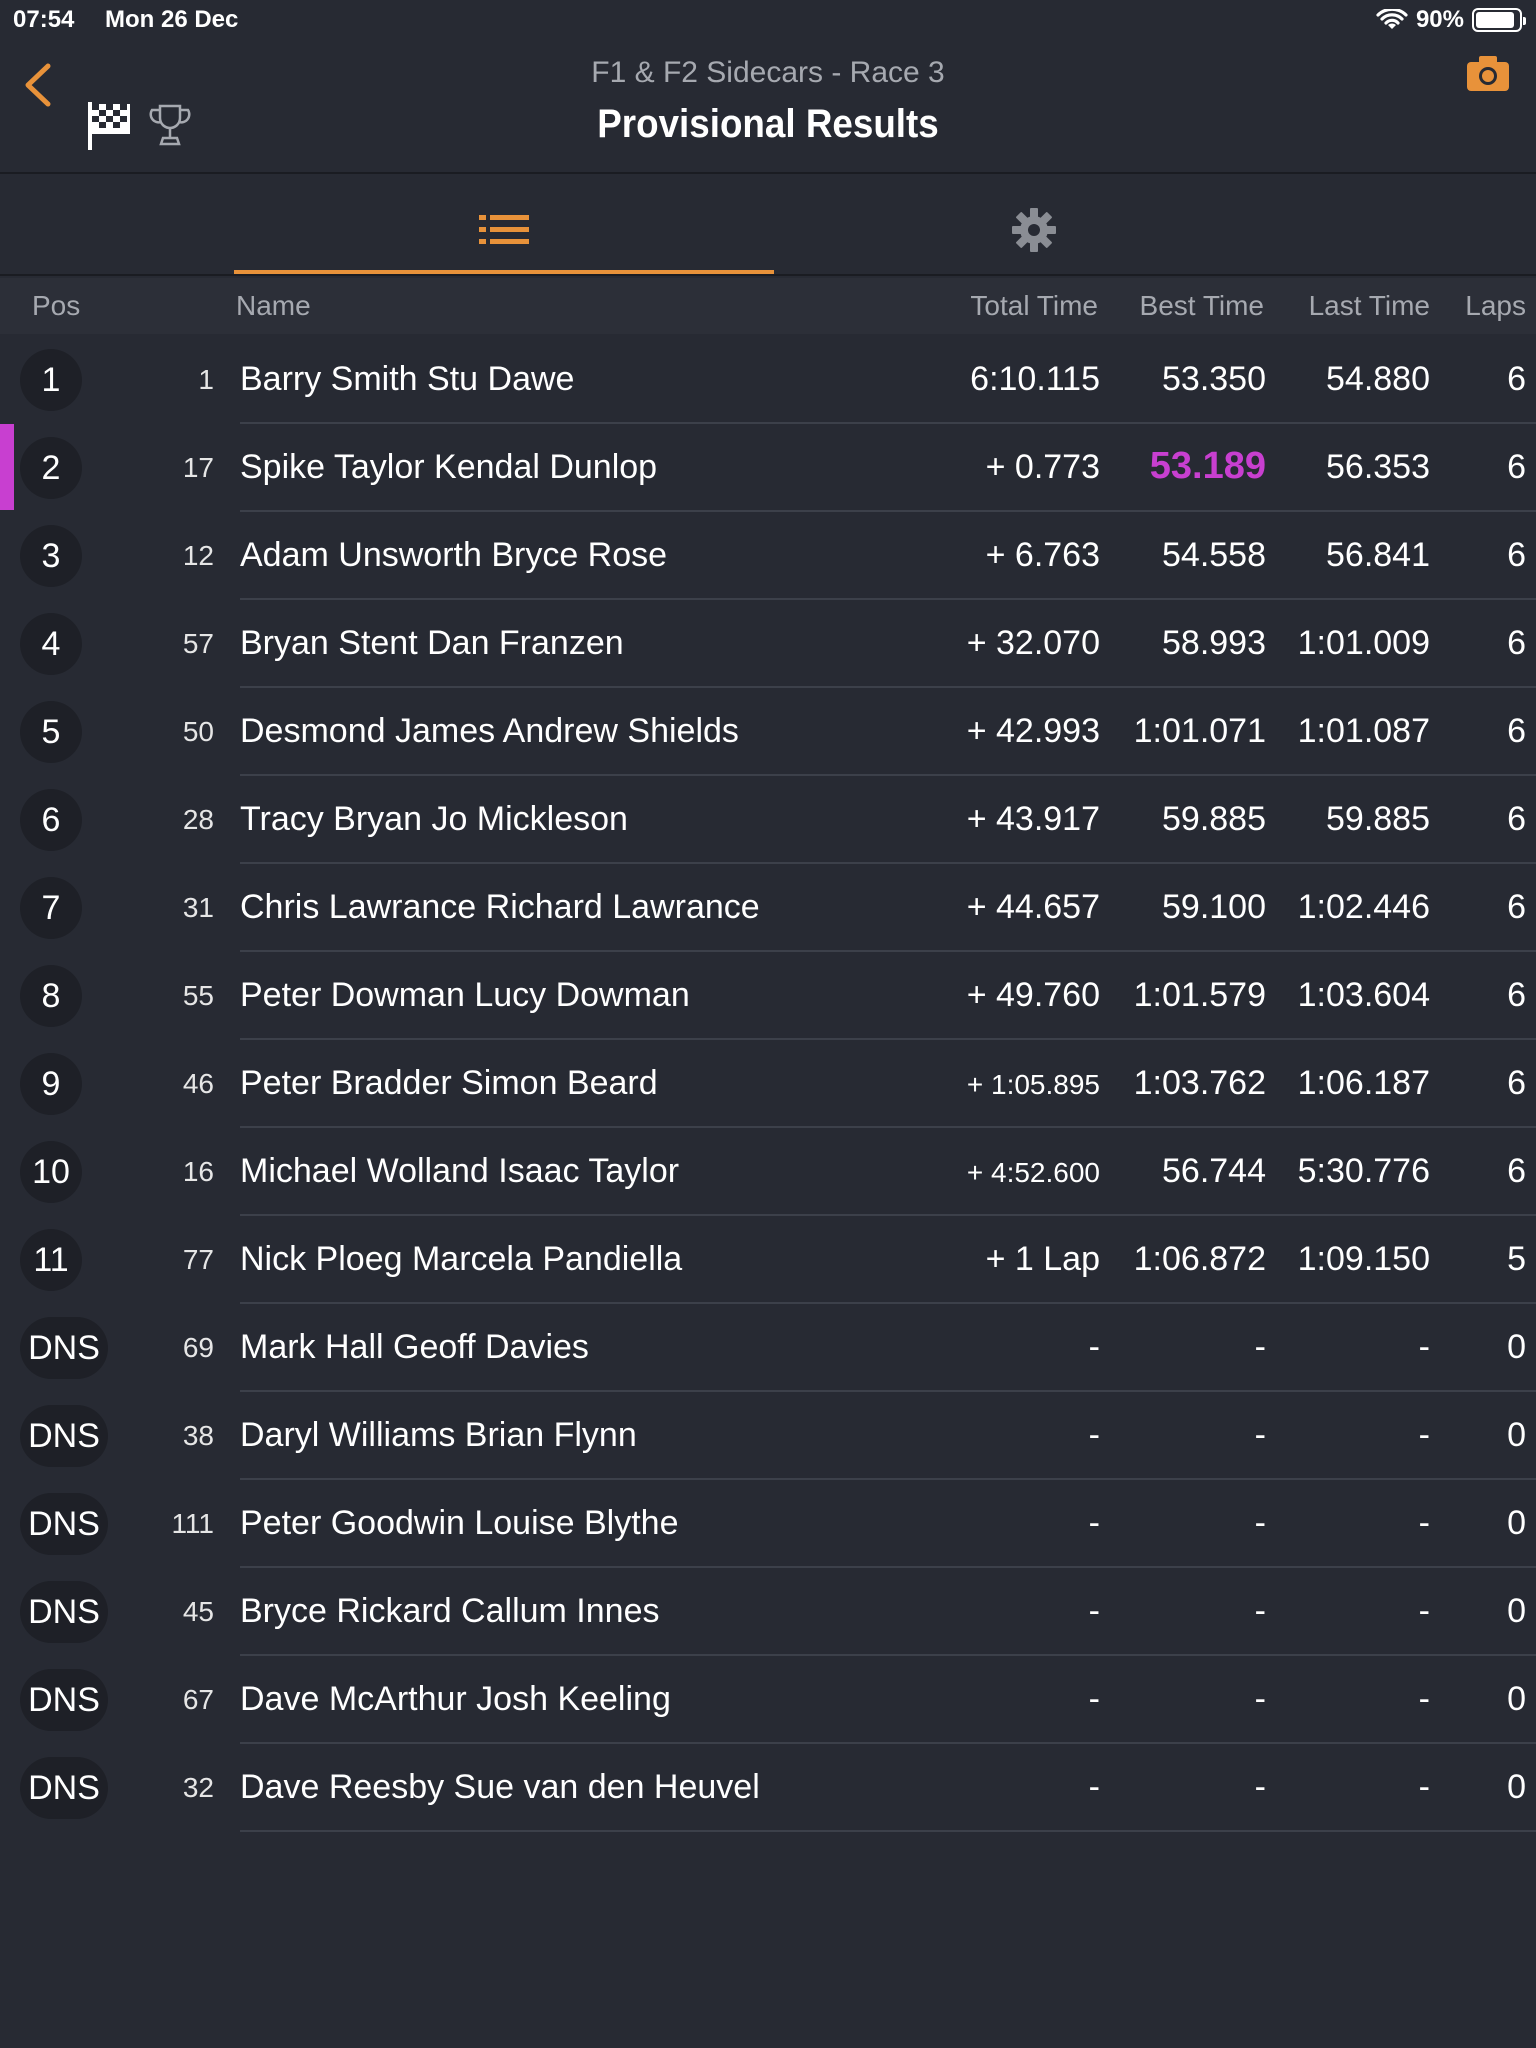 This screenshot has width=1536, height=2048. I want to click on competitor-number: 77, so click(198, 1259).